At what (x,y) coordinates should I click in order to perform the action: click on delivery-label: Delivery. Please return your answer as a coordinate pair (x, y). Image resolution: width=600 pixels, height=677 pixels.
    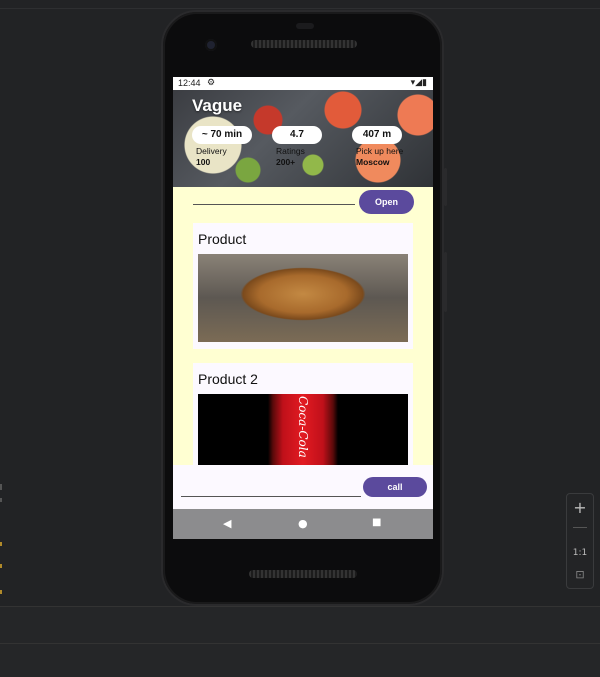
    Looking at the image, I should click on (211, 151).